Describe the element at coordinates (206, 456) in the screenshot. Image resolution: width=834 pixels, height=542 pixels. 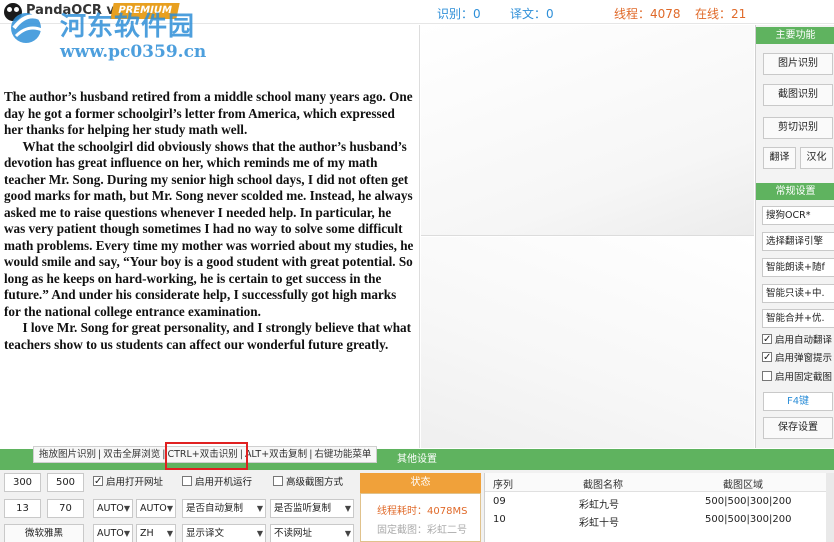
I see `highlight-box` at that location.